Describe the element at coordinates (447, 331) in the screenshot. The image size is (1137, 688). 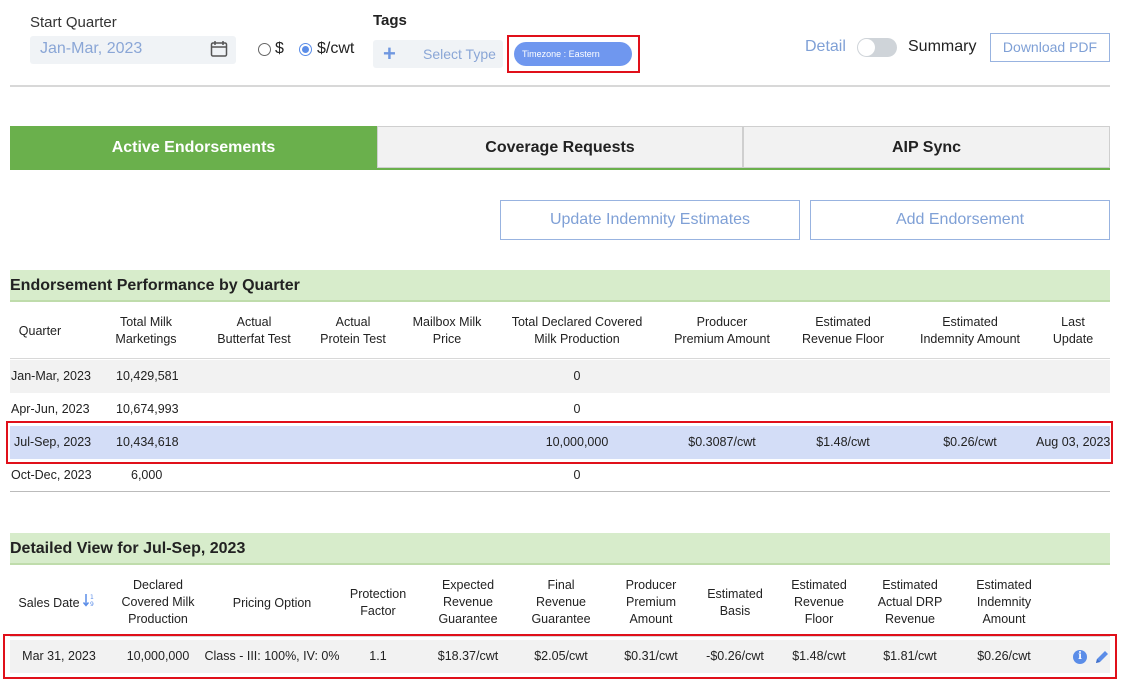
I see `perf-column-header: Mailbox Milk Price` at that location.